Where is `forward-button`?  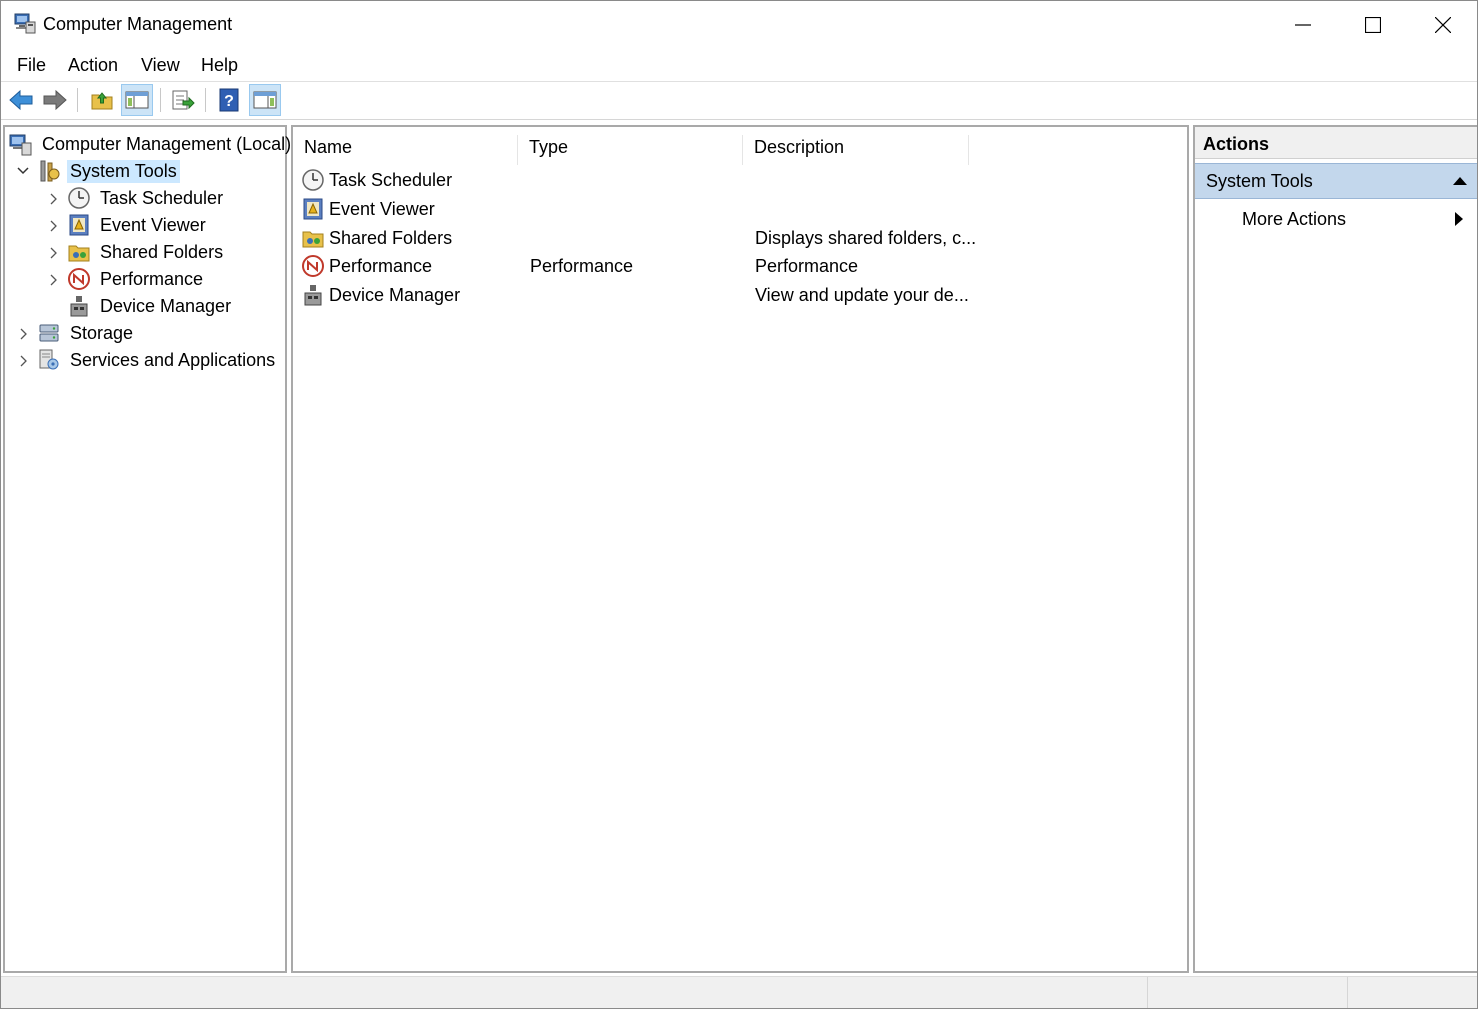
forward-button is located at coordinates (55, 100).